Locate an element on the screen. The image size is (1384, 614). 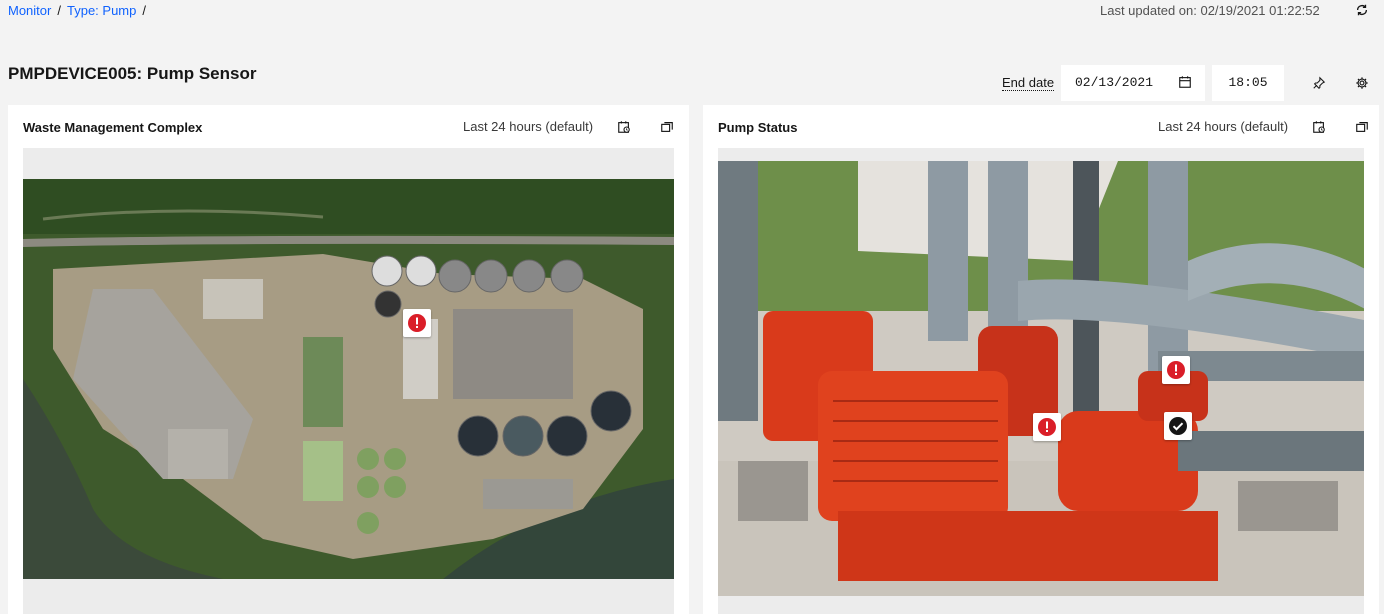
gear-icon is located at coordinates (1362, 83).